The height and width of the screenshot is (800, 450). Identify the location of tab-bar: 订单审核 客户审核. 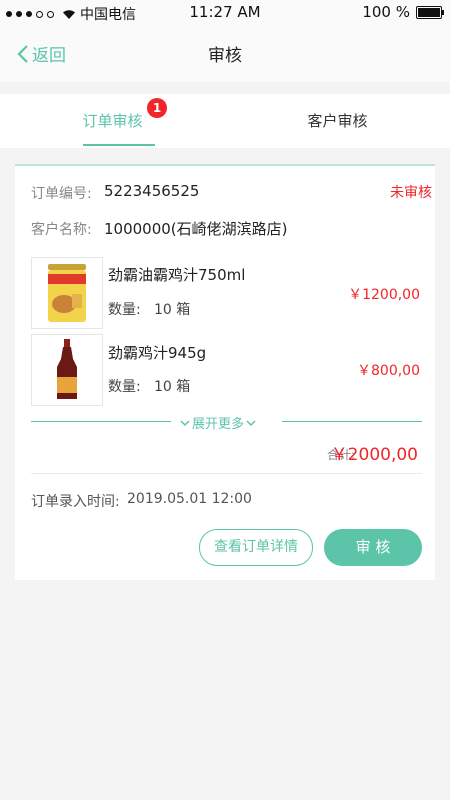
(225, 121).